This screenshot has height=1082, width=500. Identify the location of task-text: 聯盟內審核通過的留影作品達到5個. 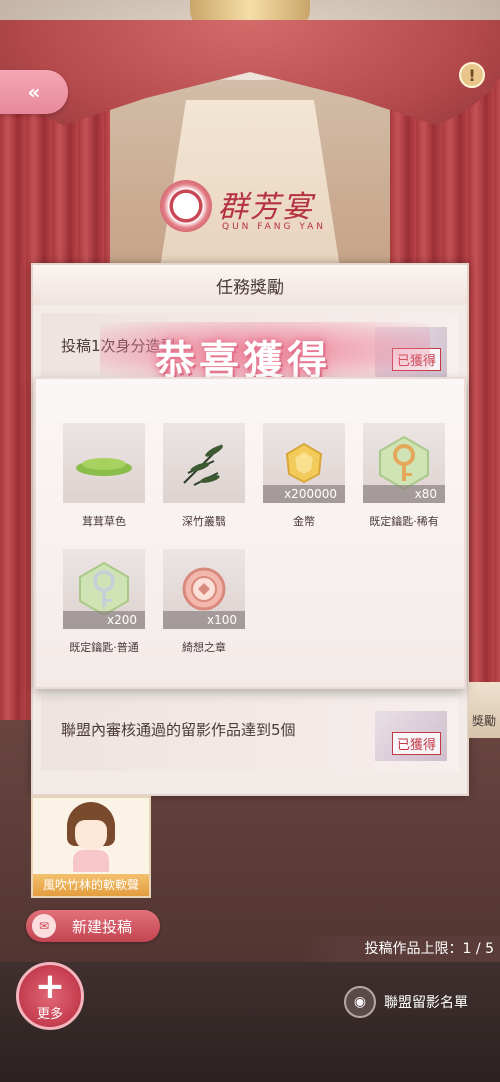
(178, 730).